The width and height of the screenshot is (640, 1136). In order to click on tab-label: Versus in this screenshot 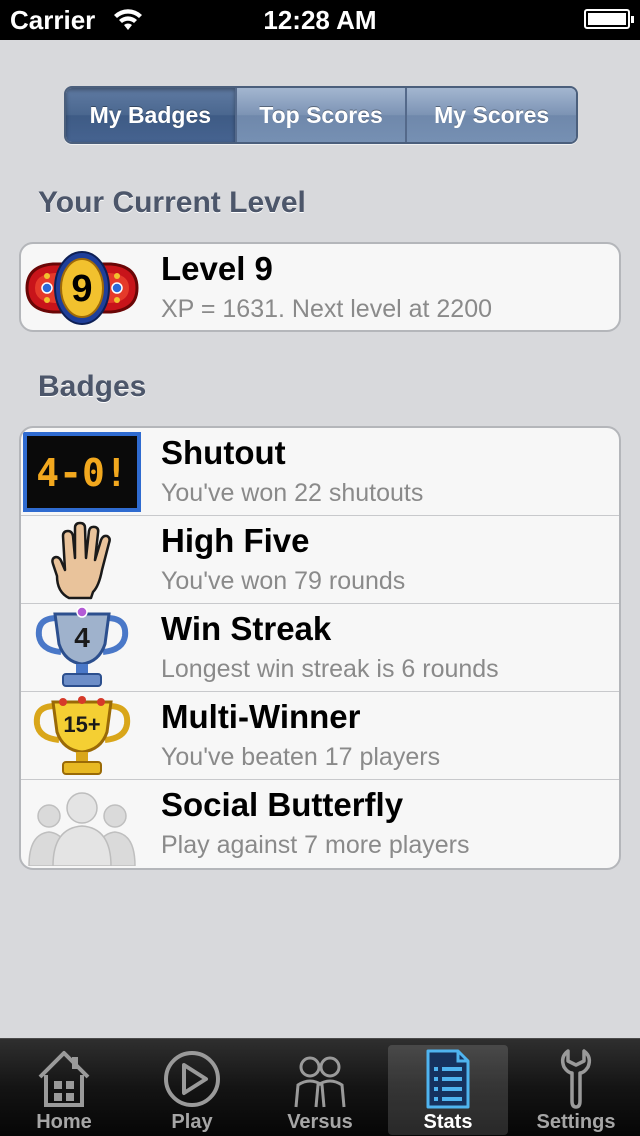, I will do `click(320, 1122)`.